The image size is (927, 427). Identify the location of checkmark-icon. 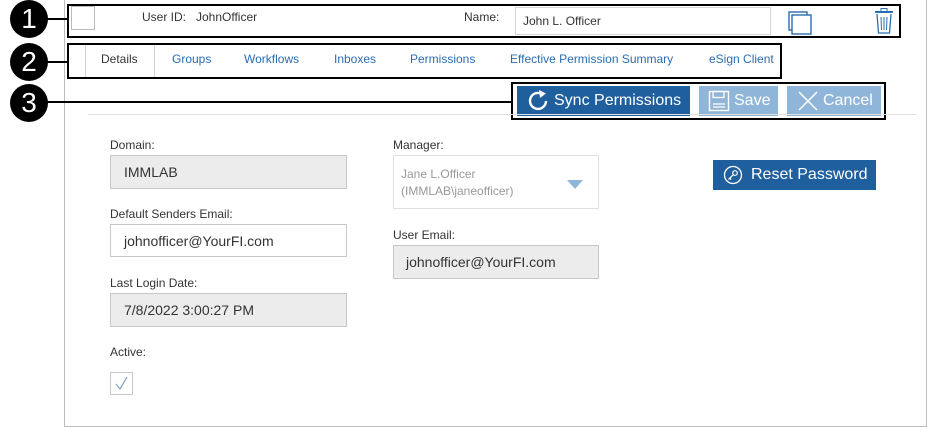
(121, 383).